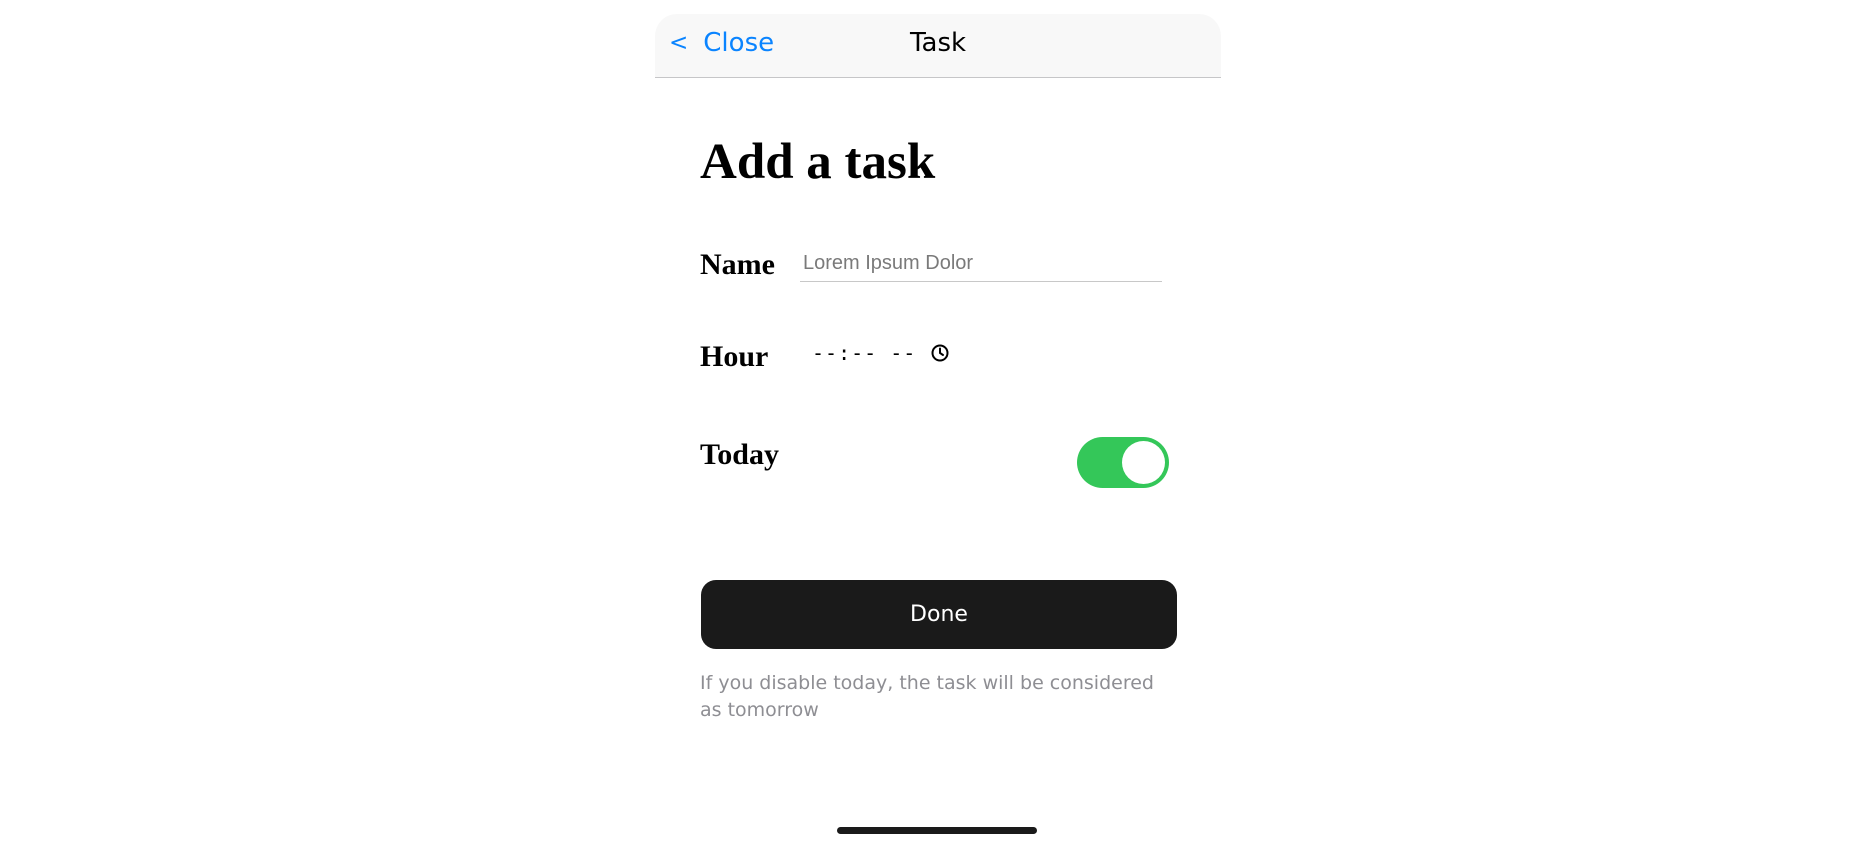 The image size is (1867, 844). I want to click on done-button: Done, so click(939, 614).